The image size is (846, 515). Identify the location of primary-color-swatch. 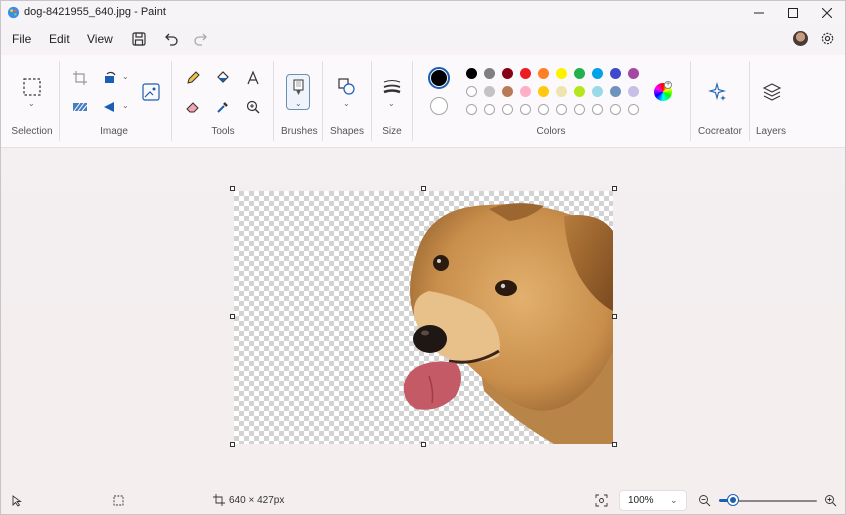
(439, 78).